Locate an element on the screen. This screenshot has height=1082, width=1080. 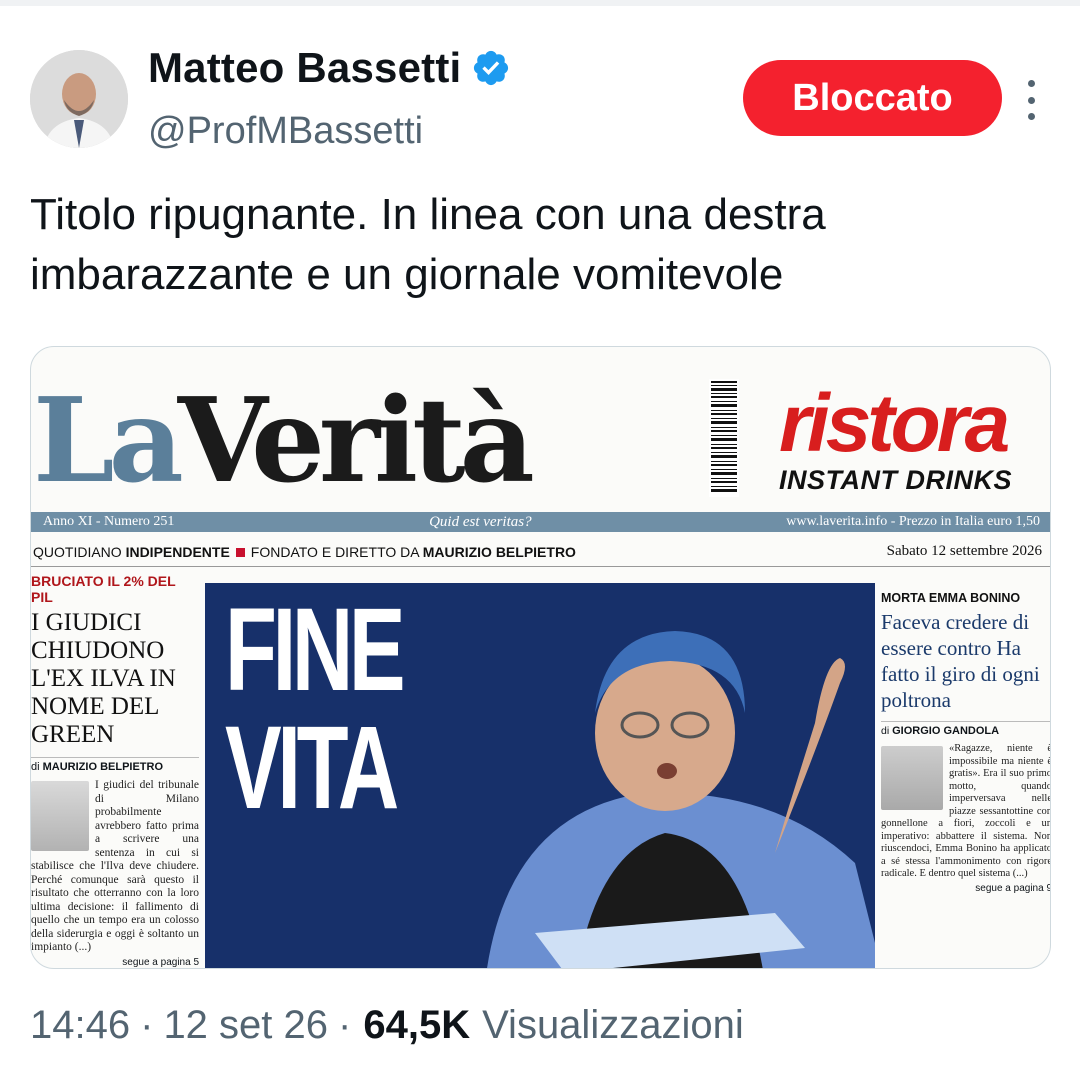
ristora-ad: ristora INSTANT DRINKS is located at coordinates (914, 437).